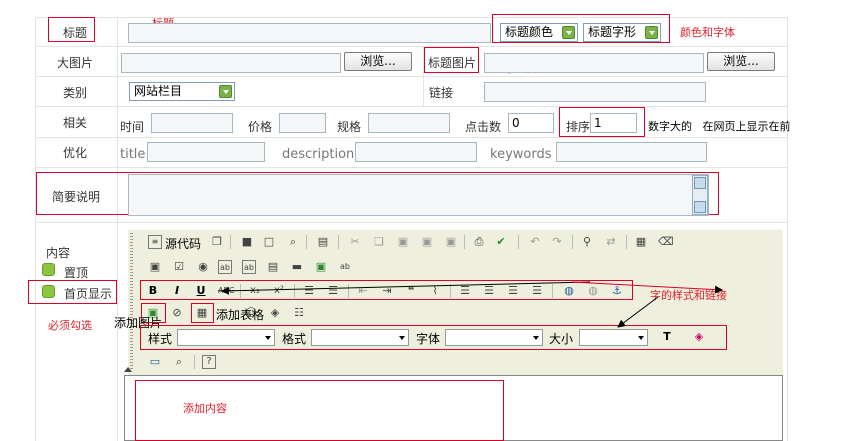 The width and height of the screenshot is (842, 441). Describe the element at coordinates (647, 287) in the screenshot. I see `arrow-red` at that location.